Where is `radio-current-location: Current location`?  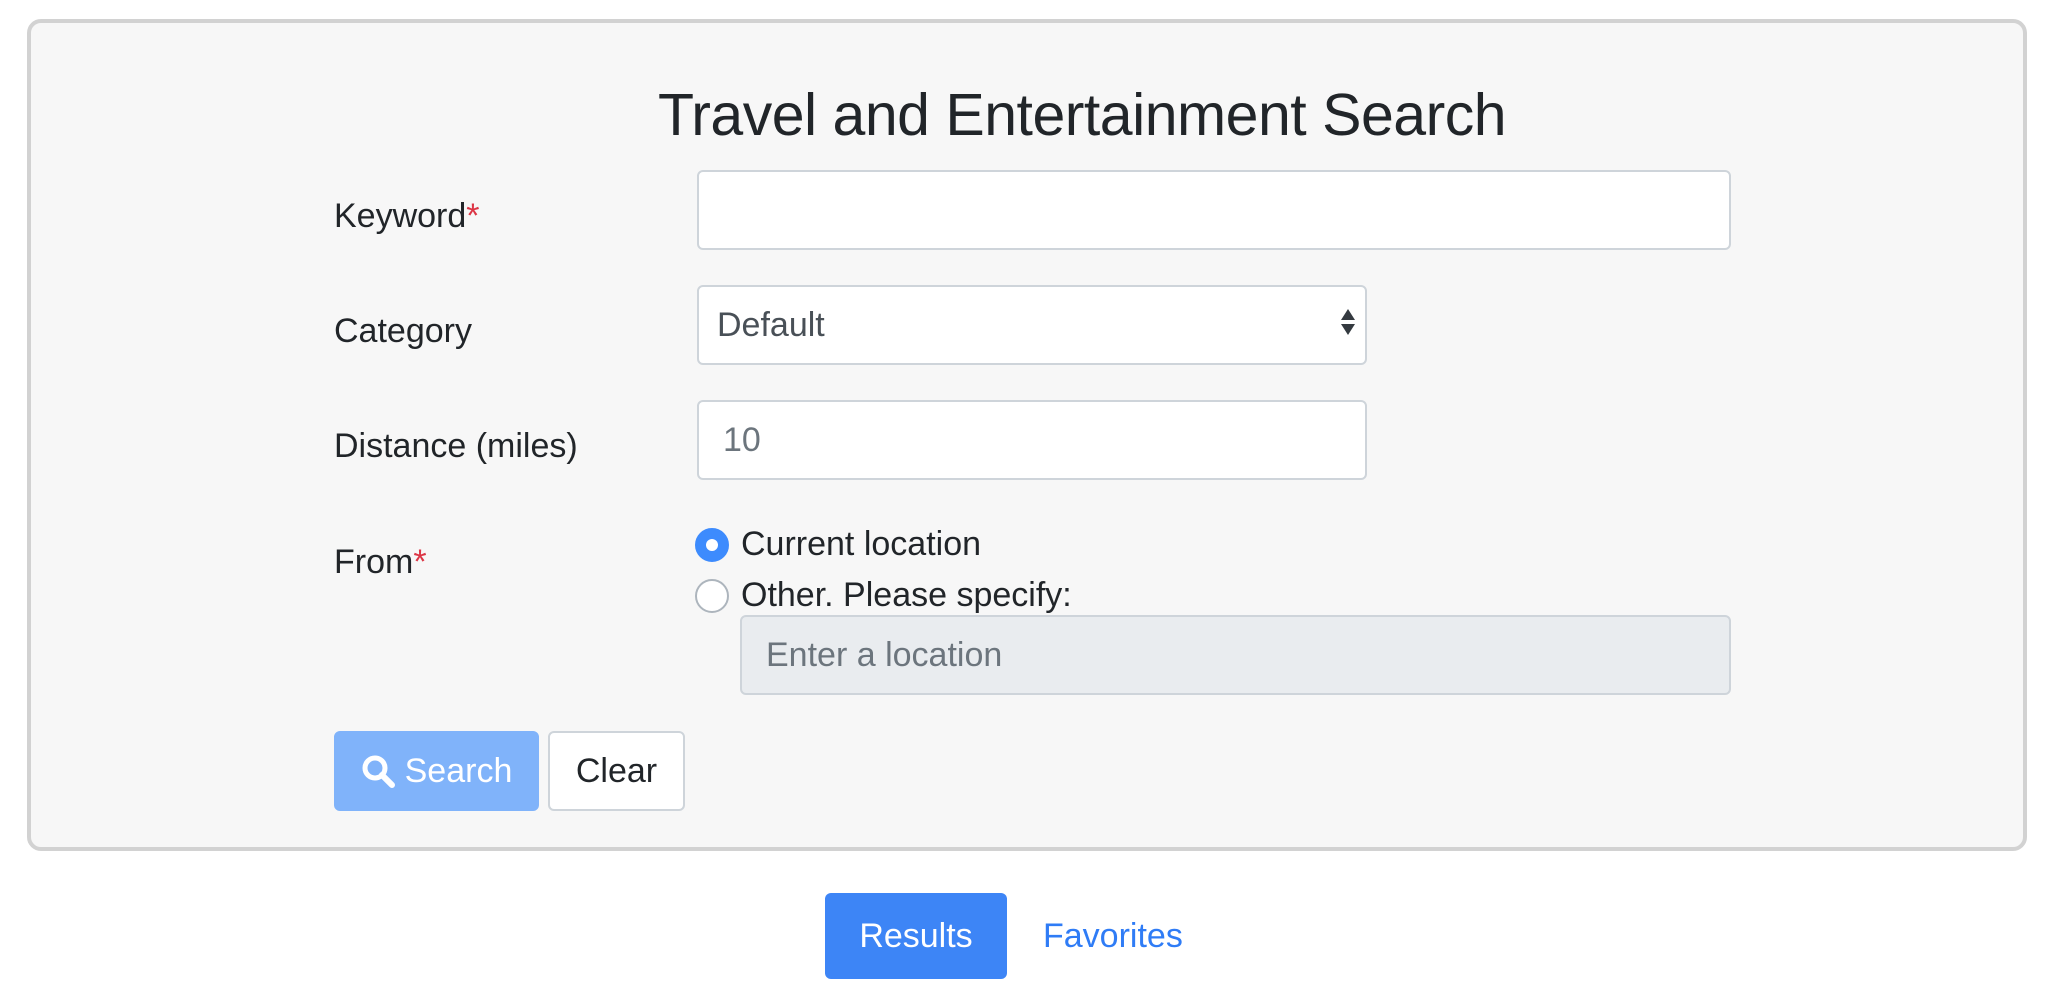 radio-current-location: Current location is located at coordinates (838, 544).